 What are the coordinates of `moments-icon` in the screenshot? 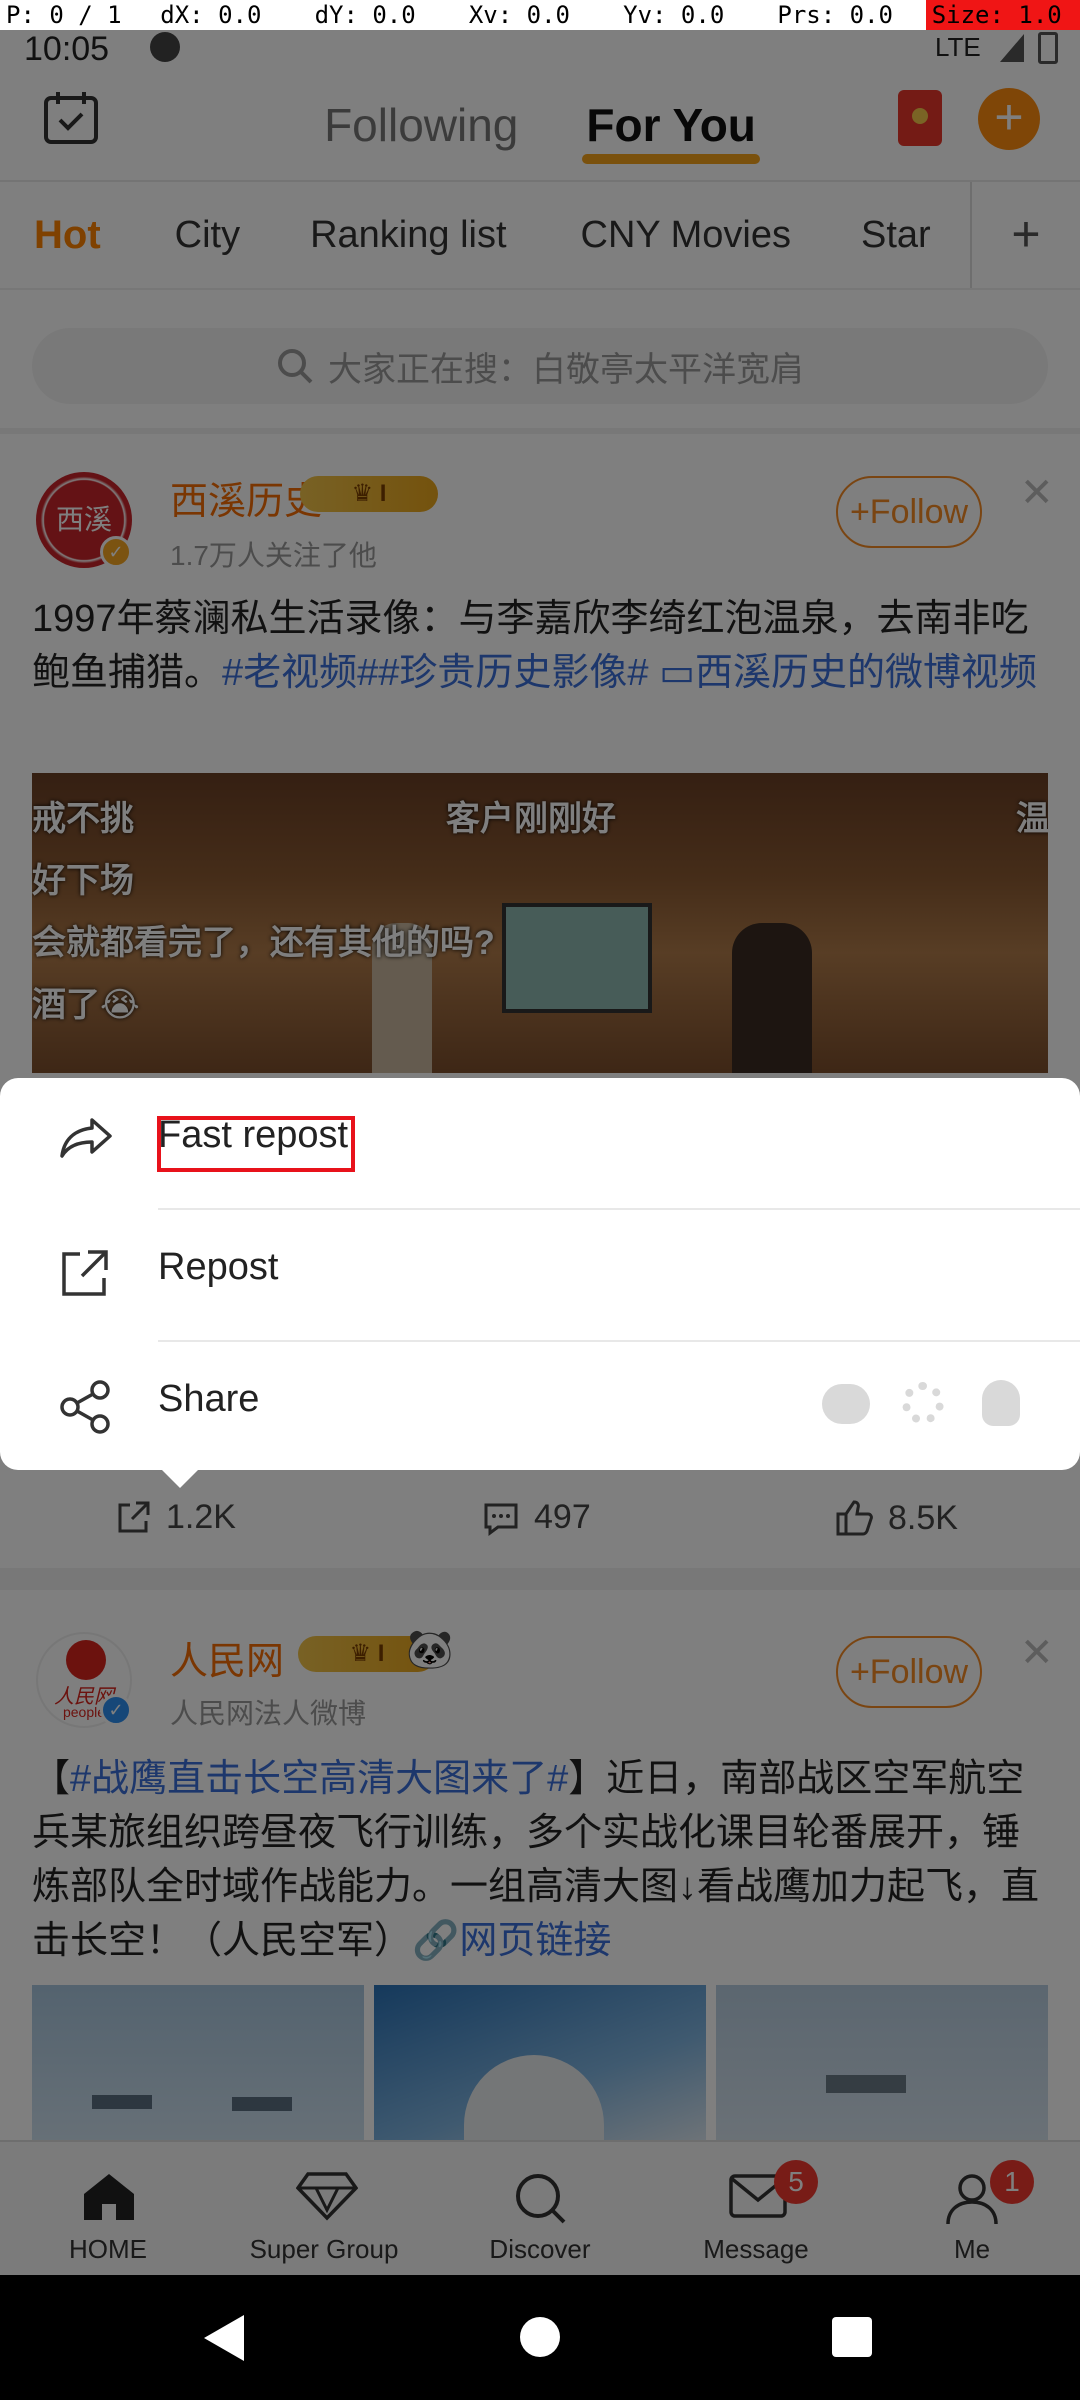 It's located at (923, 1403).